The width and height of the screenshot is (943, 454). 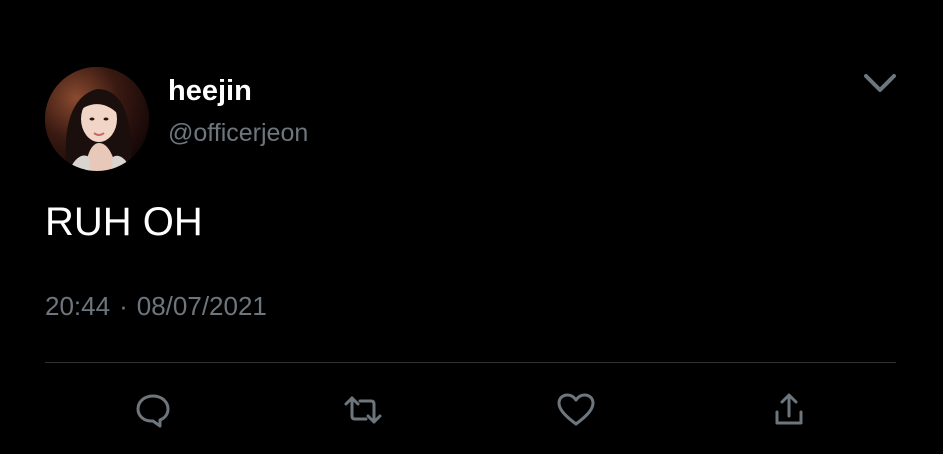 I want to click on tweet-menu-button, so click(x=880, y=84).